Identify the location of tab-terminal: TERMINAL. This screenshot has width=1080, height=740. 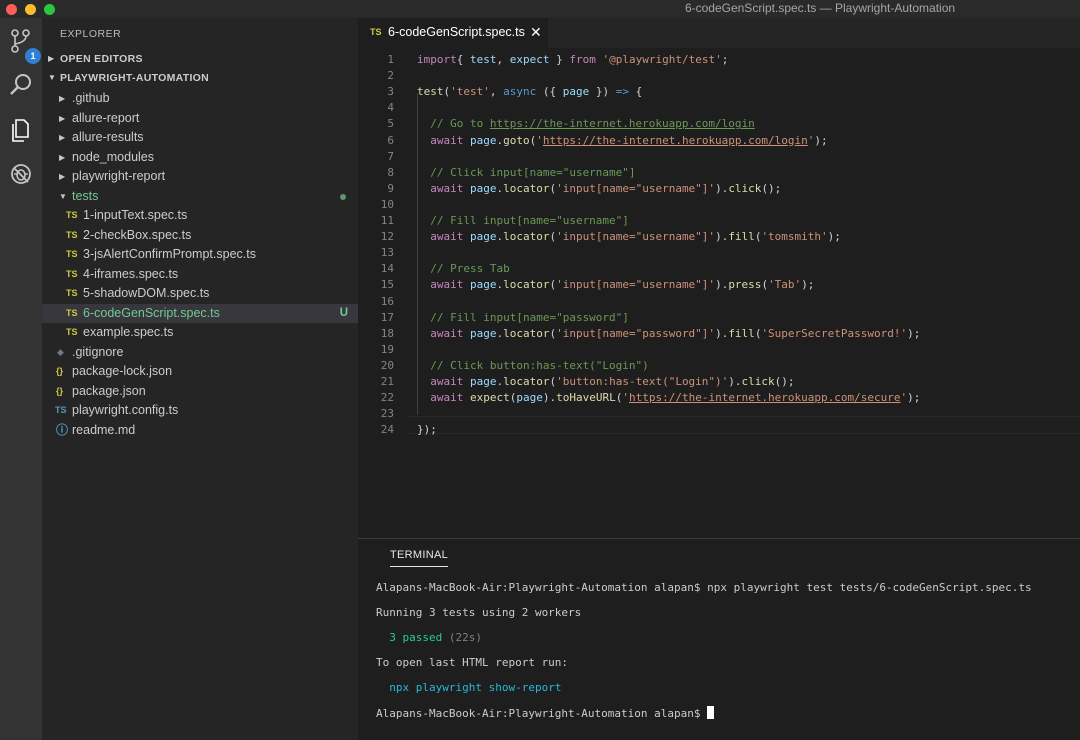
(419, 558).